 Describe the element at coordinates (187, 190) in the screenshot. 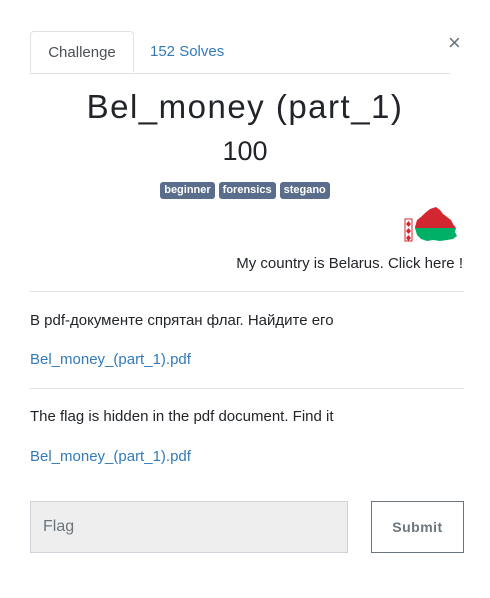

I see `tag-badge: beginner` at that location.